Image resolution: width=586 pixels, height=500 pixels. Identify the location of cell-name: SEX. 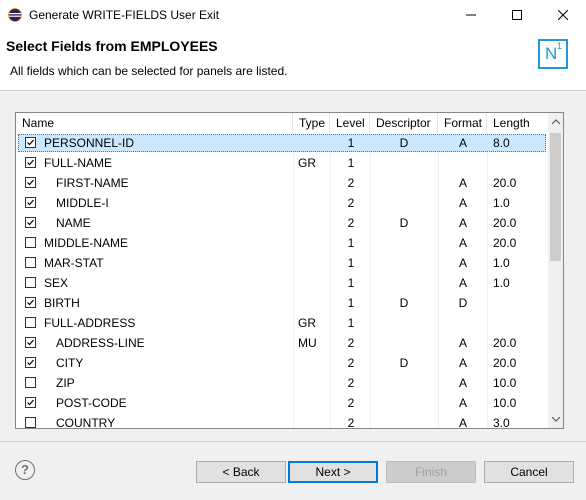
(56, 283).